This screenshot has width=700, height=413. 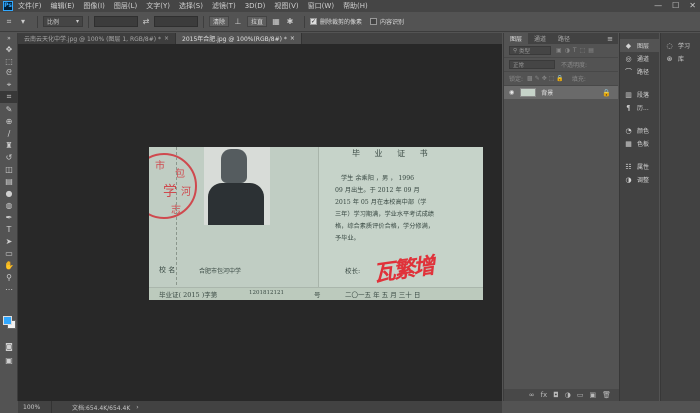 What do you see at coordinates (9, 193) in the screenshot?
I see `blur-tool-icon: ●` at bounding box center [9, 193].